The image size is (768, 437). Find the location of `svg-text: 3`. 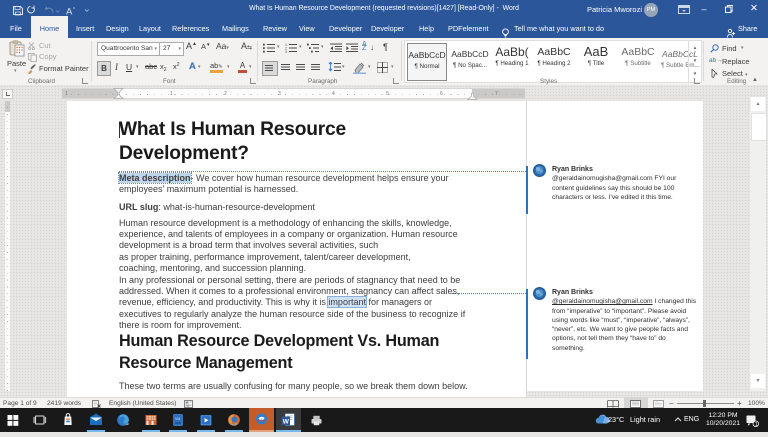

svg-text: 3 is located at coordinates (286, 51).